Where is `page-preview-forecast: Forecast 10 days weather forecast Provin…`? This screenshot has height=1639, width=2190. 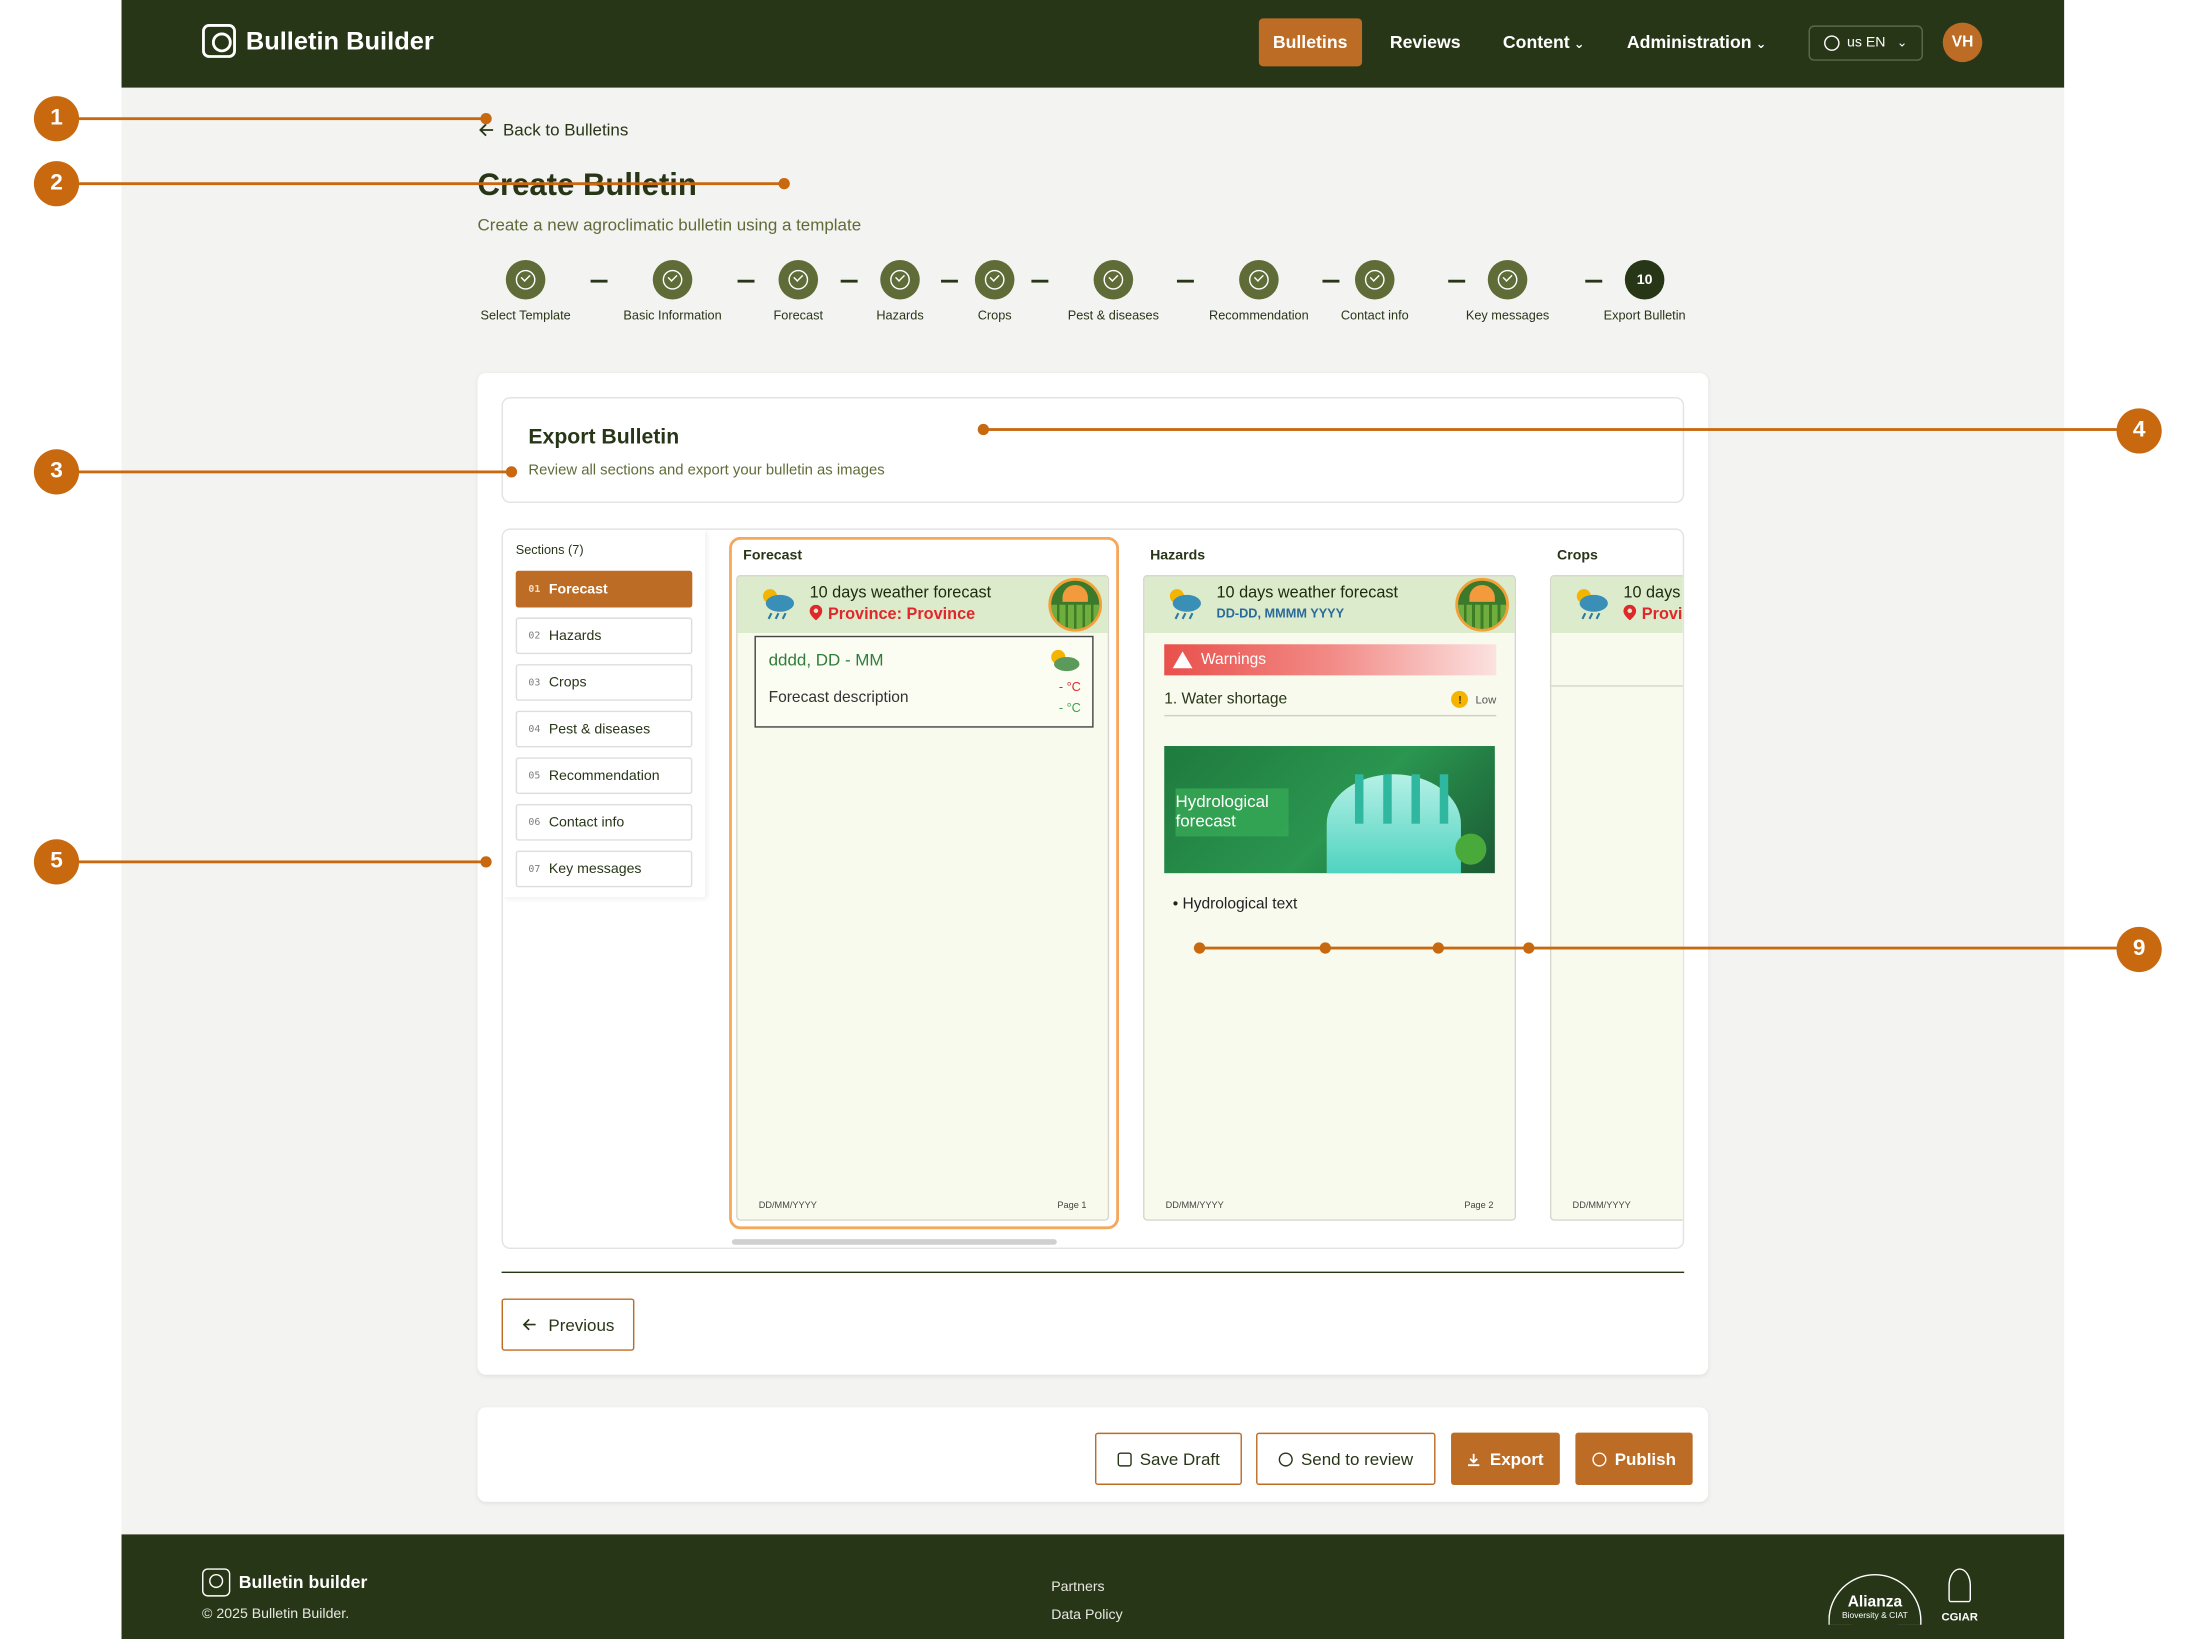
page-preview-forecast: Forecast 10 days weather forecast Provin… is located at coordinates (924, 883).